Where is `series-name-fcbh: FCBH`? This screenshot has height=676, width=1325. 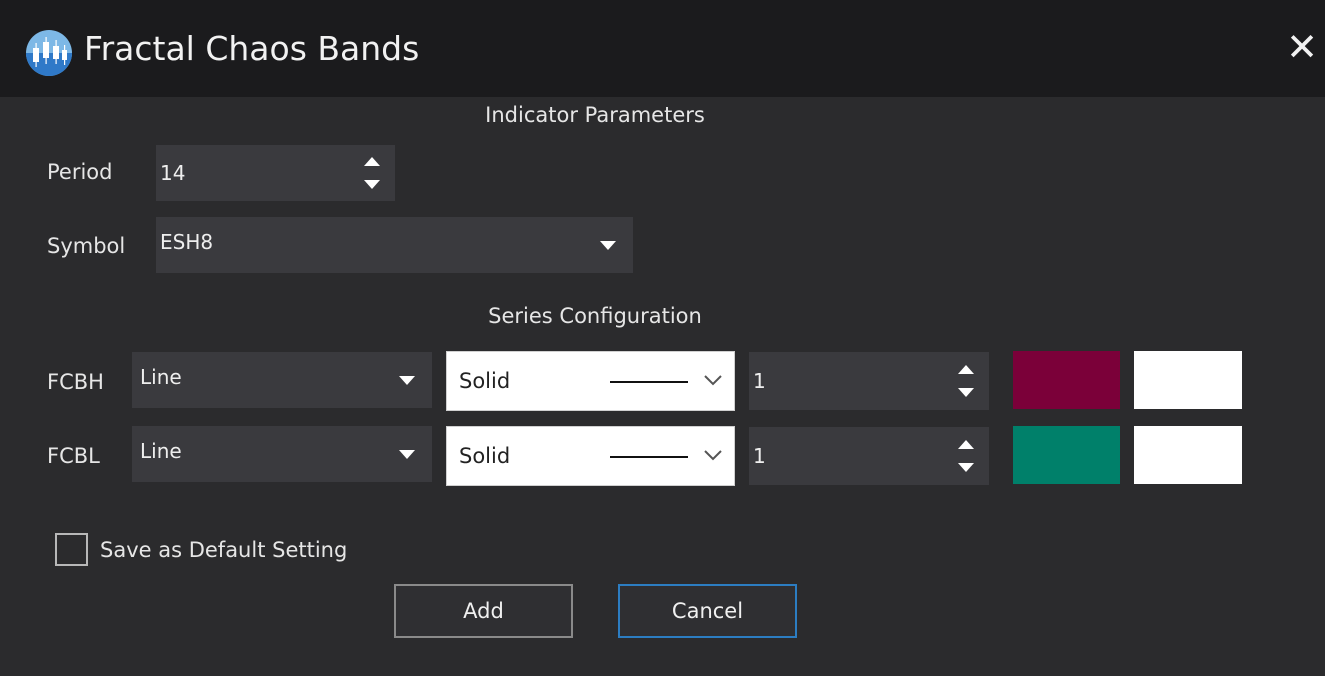 series-name-fcbh: FCBH is located at coordinates (75, 382).